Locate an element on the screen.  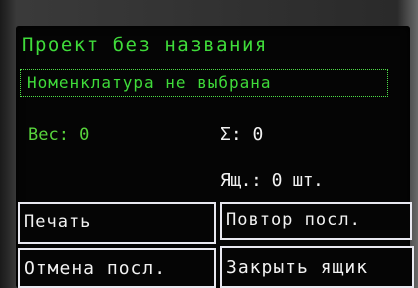
nomenclature-status-text: Номенклатура не выбрана is located at coordinates (149, 82).